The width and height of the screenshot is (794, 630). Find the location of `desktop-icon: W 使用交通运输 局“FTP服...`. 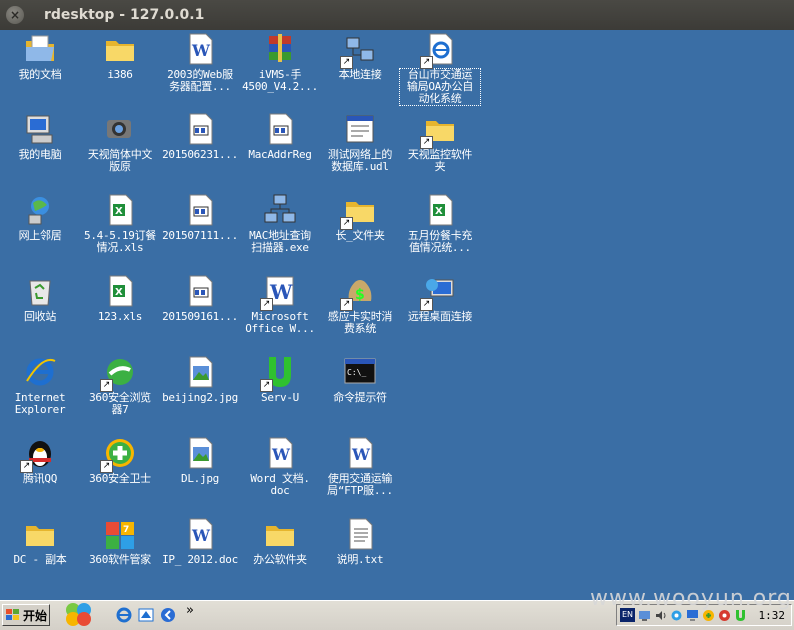

desktop-icon: W 使用交通运输 局“FTP服... is located at coordinates (360, 466).